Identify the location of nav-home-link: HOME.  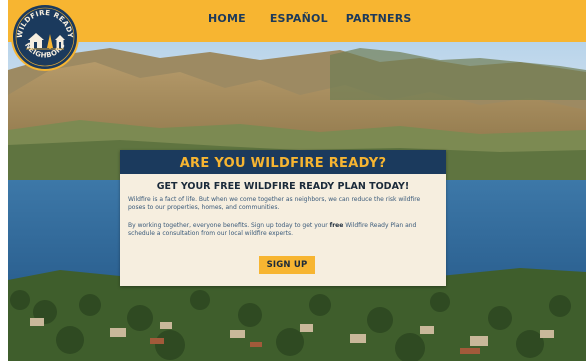
(227, 19).